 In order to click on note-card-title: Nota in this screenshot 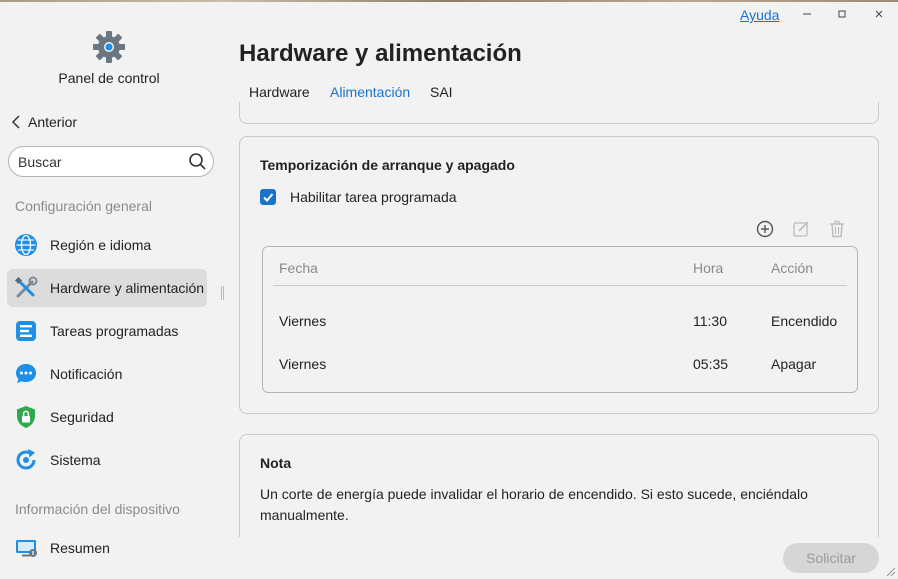, I will do `click(276, 463)`.